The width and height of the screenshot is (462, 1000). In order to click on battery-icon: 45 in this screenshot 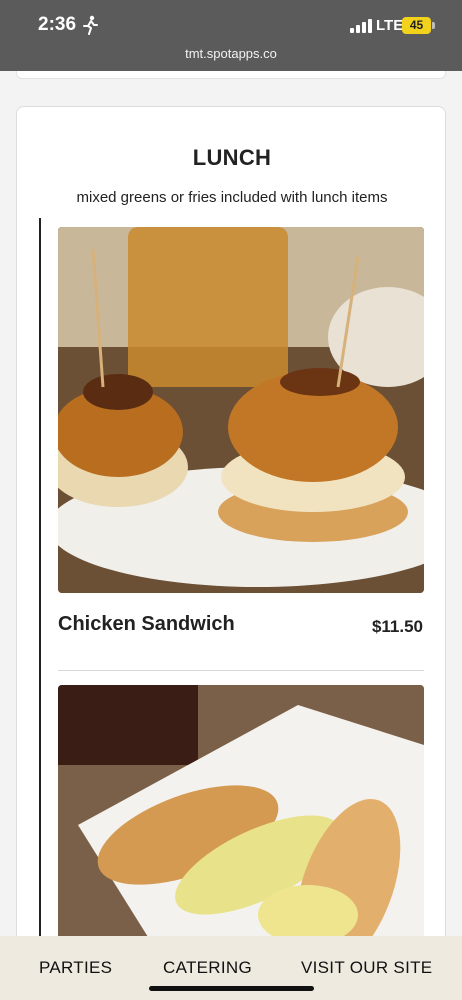, I will do `click(416, 25)`.